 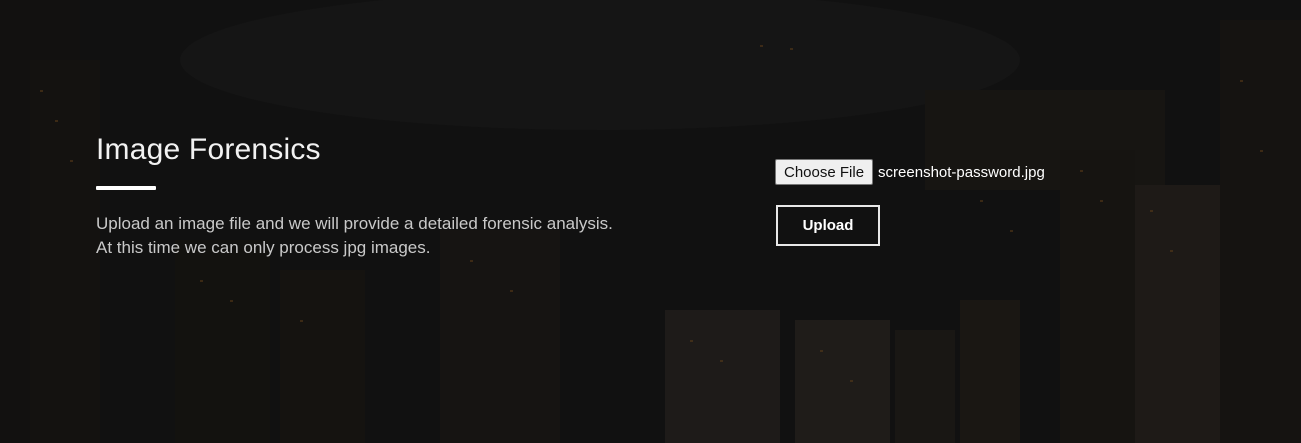 I want to click on choose-file-button: Choose File, so click(x=824, y=172).